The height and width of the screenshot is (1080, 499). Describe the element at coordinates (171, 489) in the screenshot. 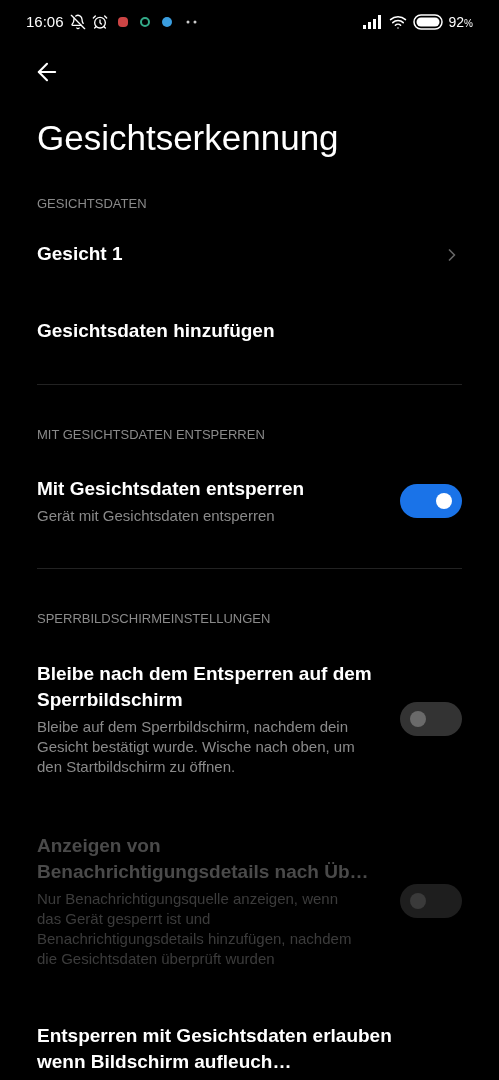

I see `row-title: Mit Gesichtsdaten entsperren` at that location.